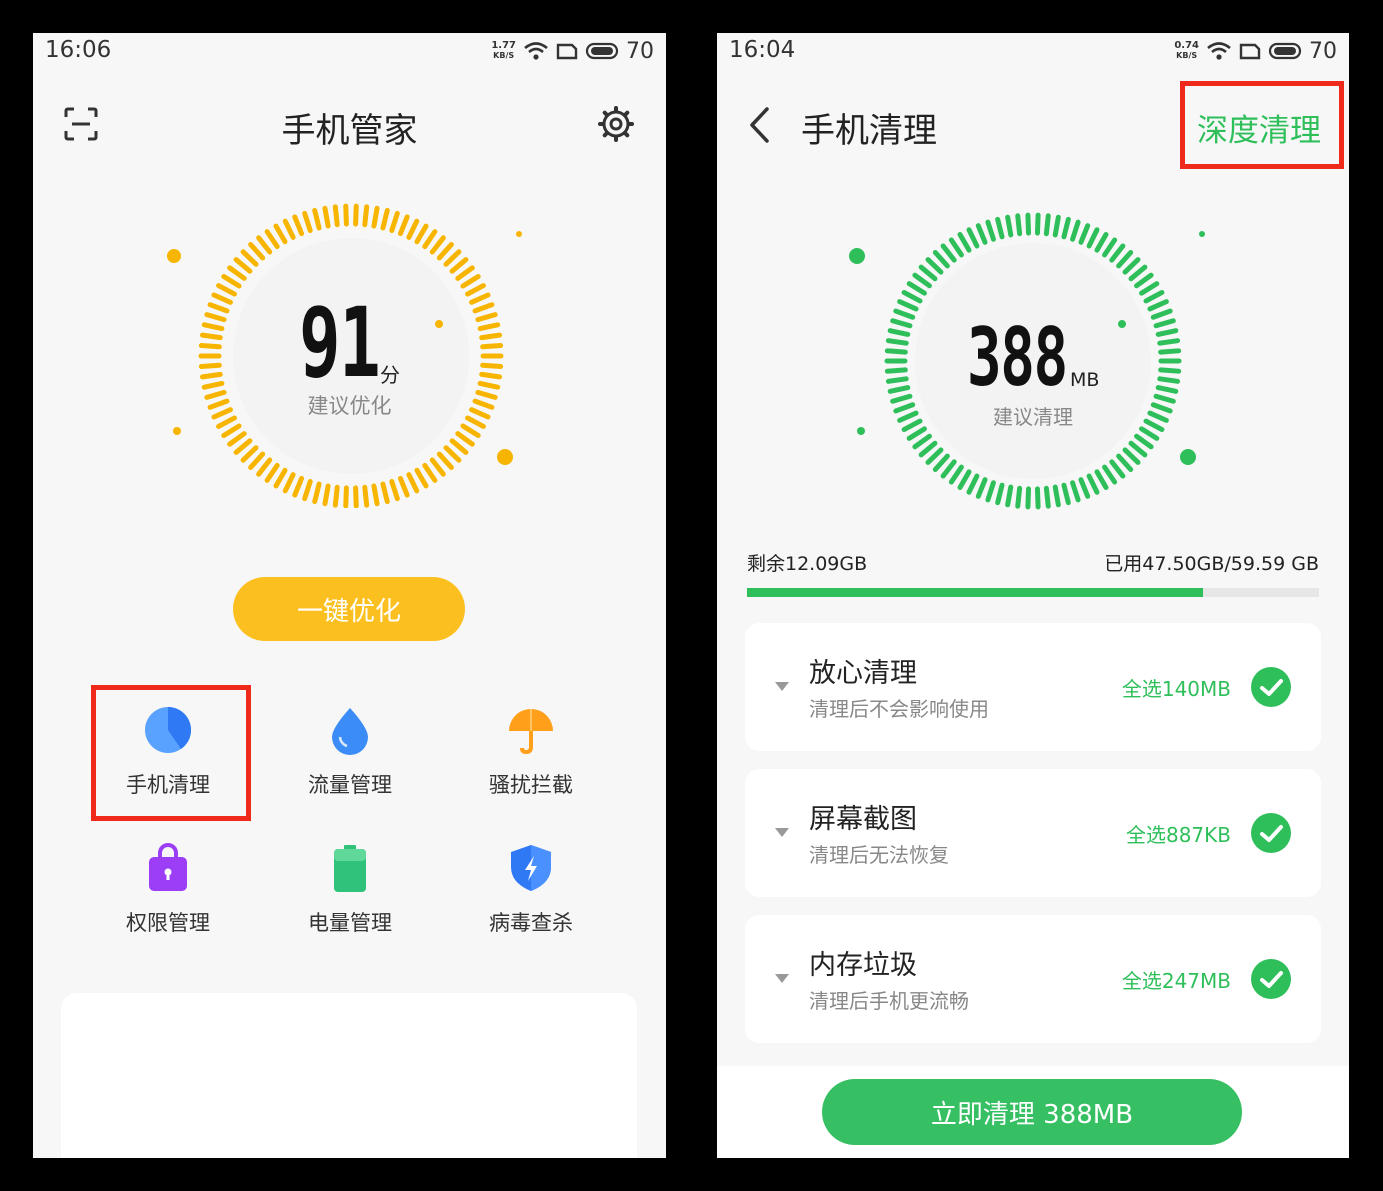  Describe the element at coordinates (1033, 51) in the screenshot. I see `status-bar: 16:04 0.74 KB/S 70` at that location.